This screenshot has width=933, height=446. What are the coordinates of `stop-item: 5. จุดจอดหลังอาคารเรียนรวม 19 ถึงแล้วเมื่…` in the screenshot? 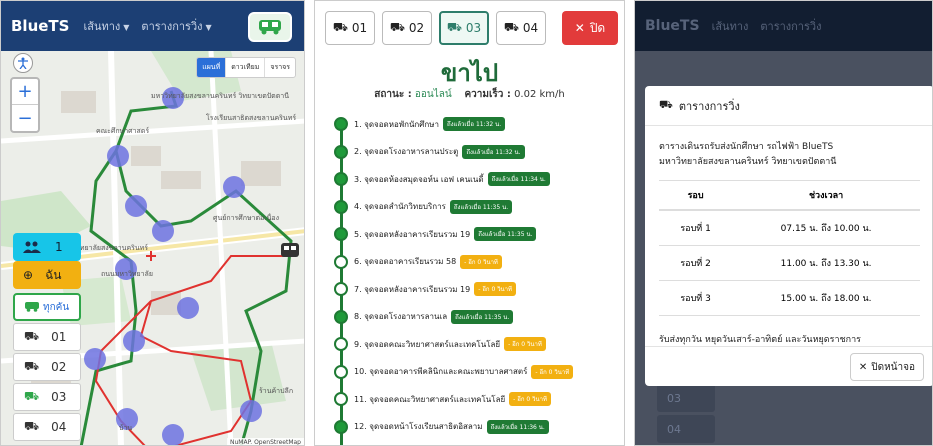 It's located at (434, 234).